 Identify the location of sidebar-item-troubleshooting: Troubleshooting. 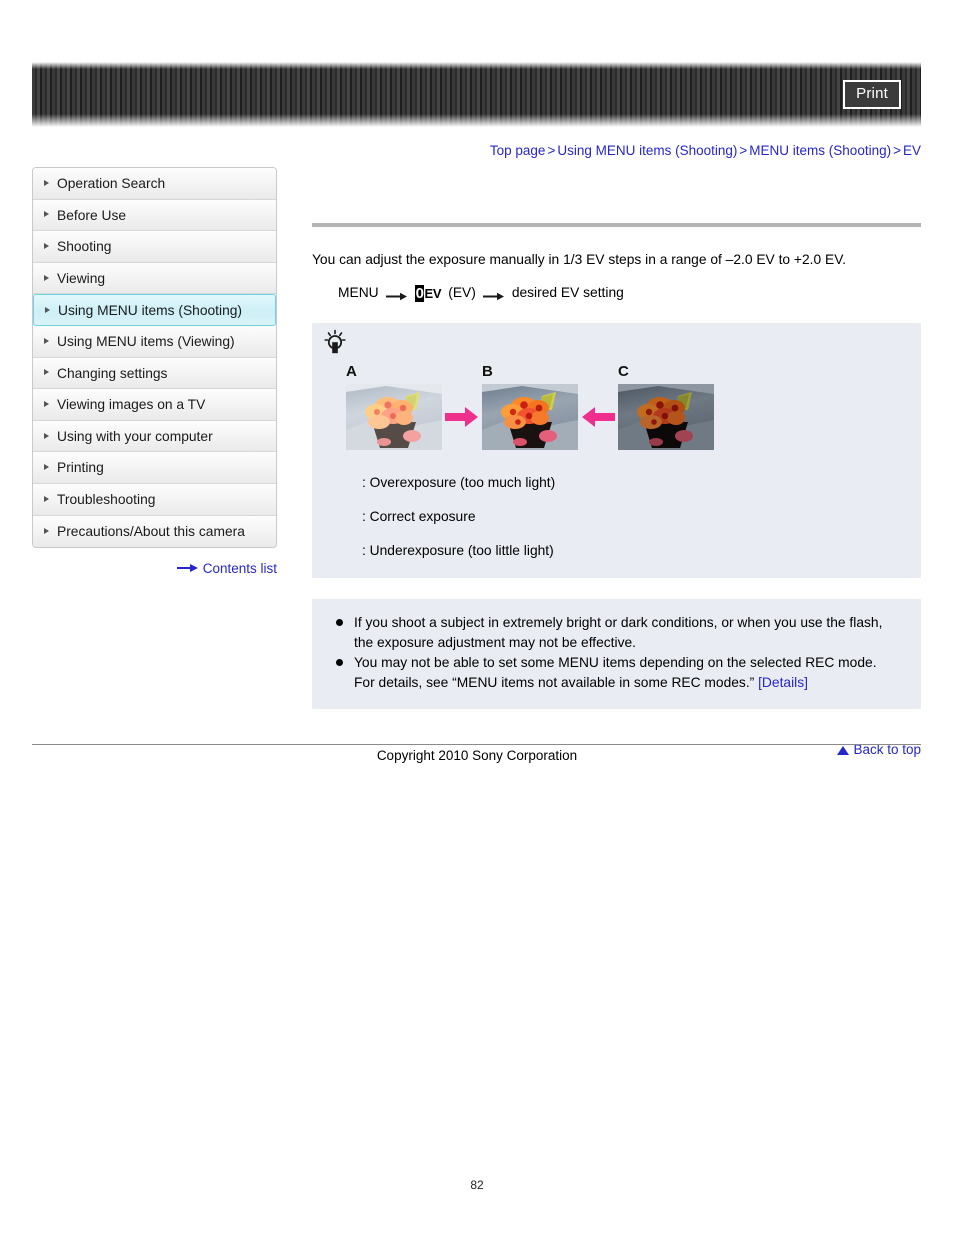
(154, 499).